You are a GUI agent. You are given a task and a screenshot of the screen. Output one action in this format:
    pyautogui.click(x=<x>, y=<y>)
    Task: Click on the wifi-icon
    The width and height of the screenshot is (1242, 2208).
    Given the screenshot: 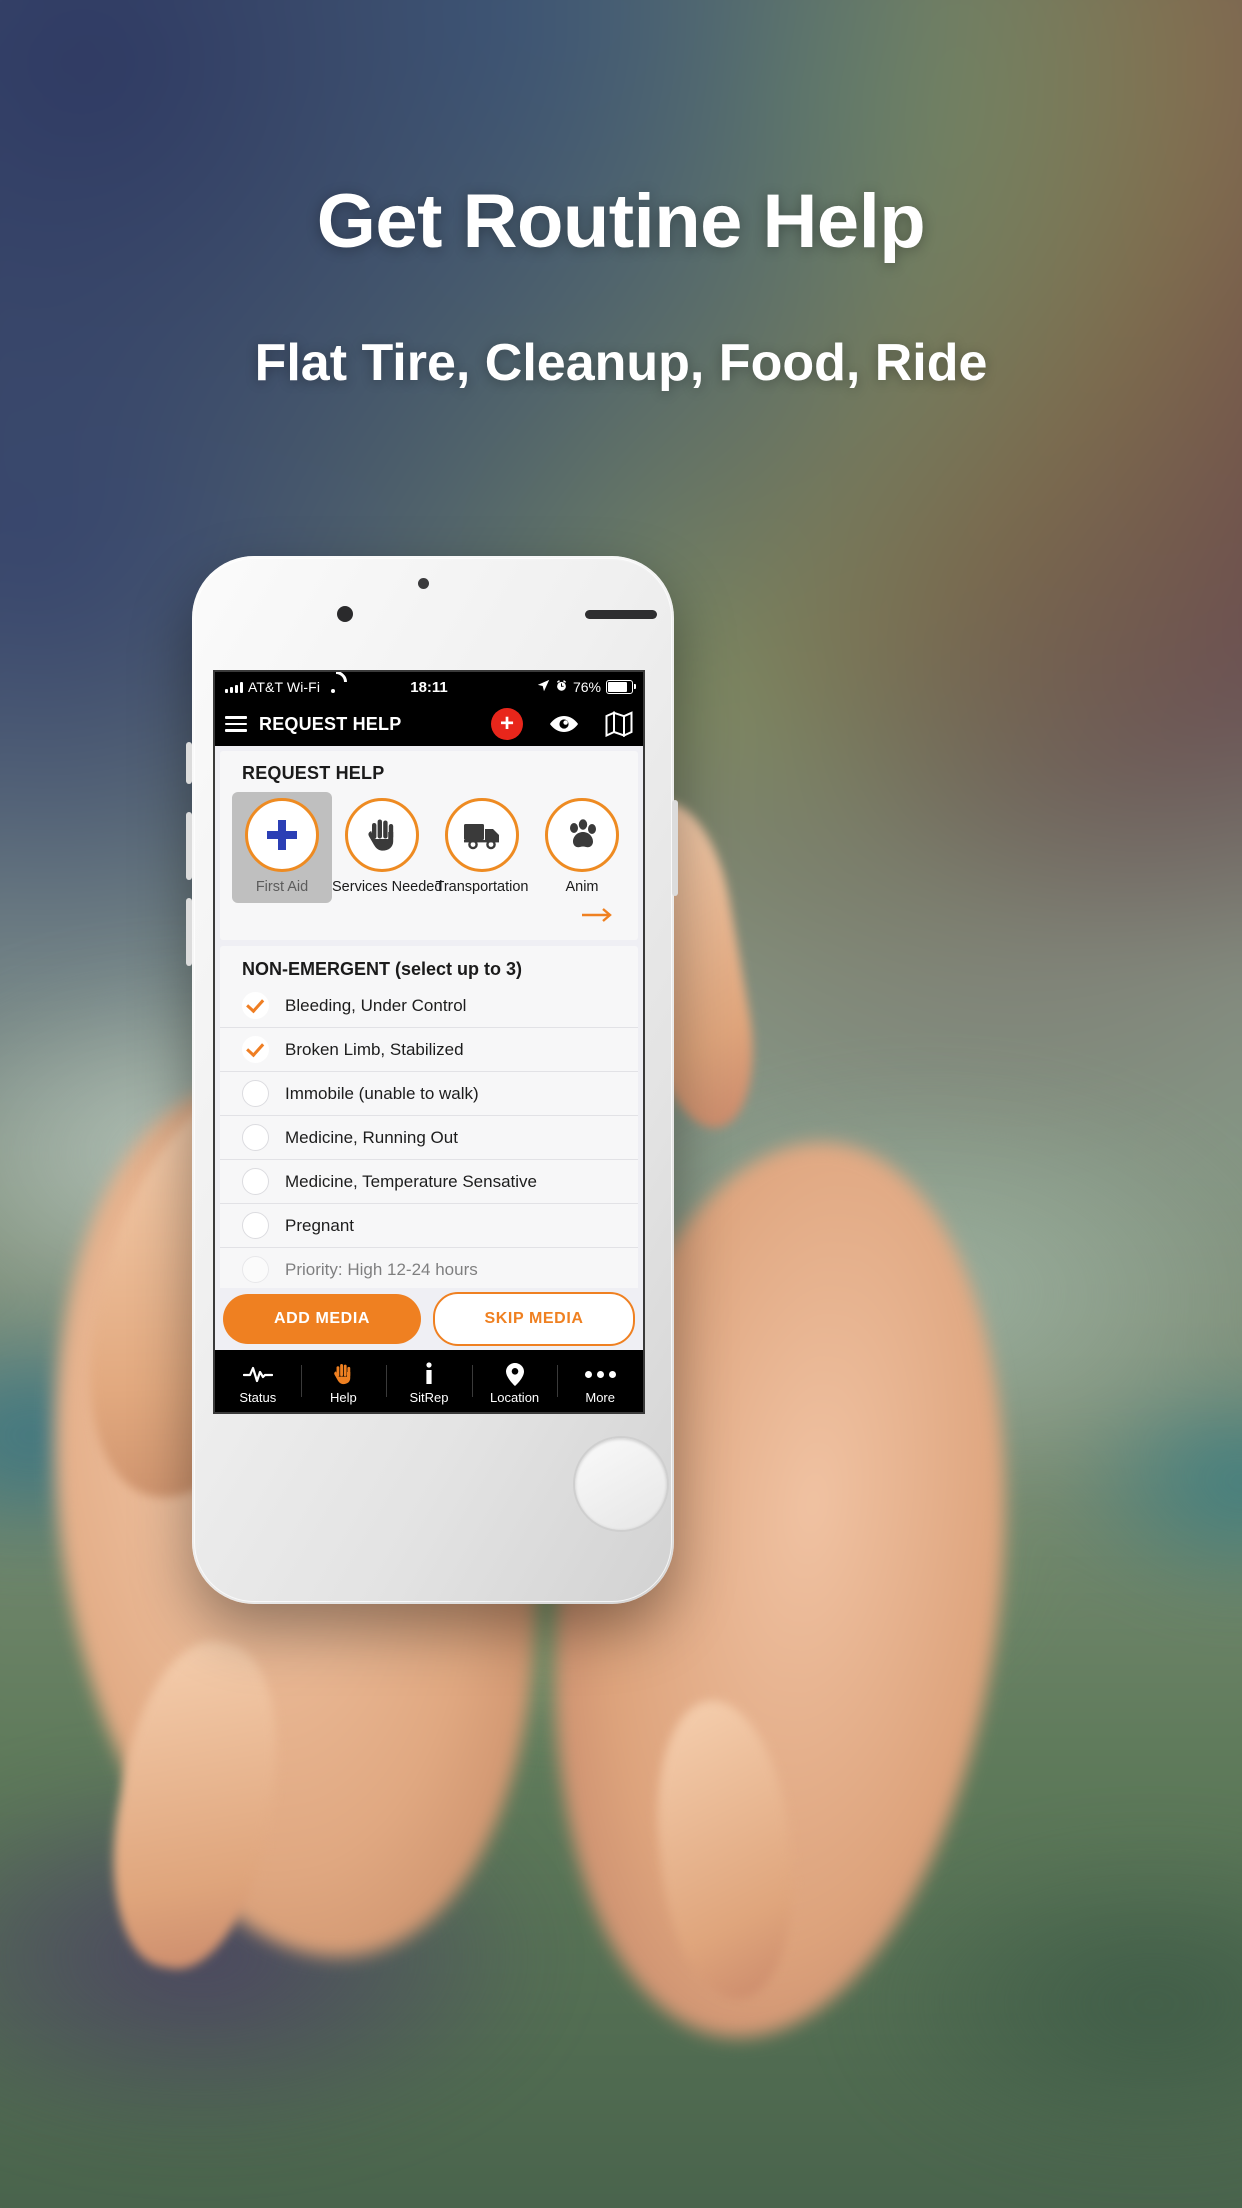 What is the action you would take?
    pyautogui.click(x=333, y=687)
    